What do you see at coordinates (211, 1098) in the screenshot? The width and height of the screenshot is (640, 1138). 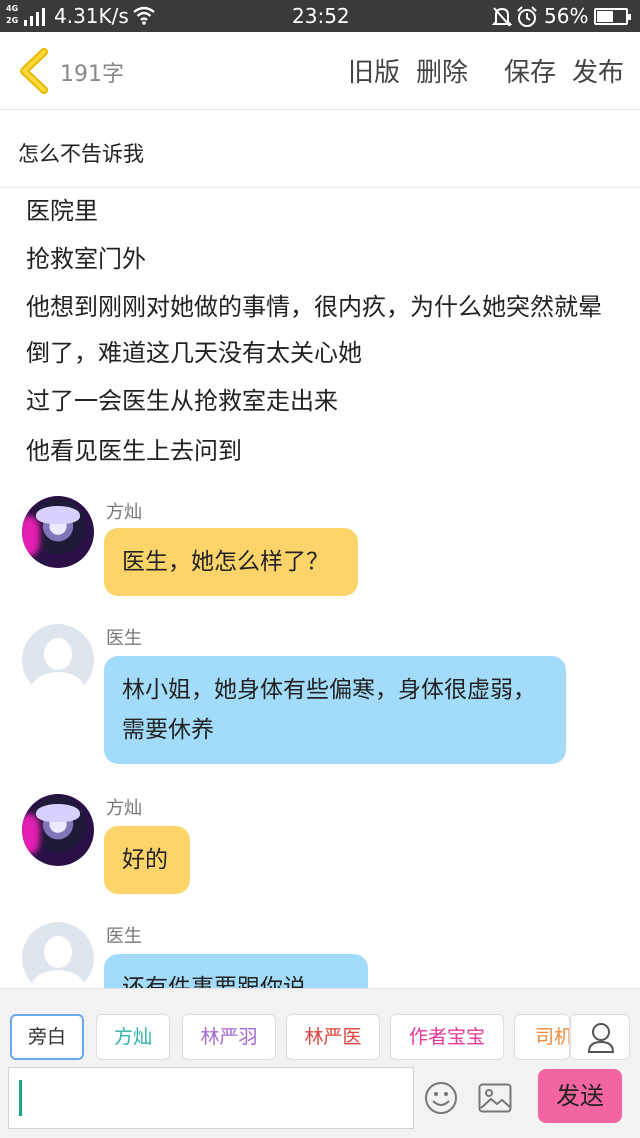 I see `message-input` at bounding box center [211, 1098].